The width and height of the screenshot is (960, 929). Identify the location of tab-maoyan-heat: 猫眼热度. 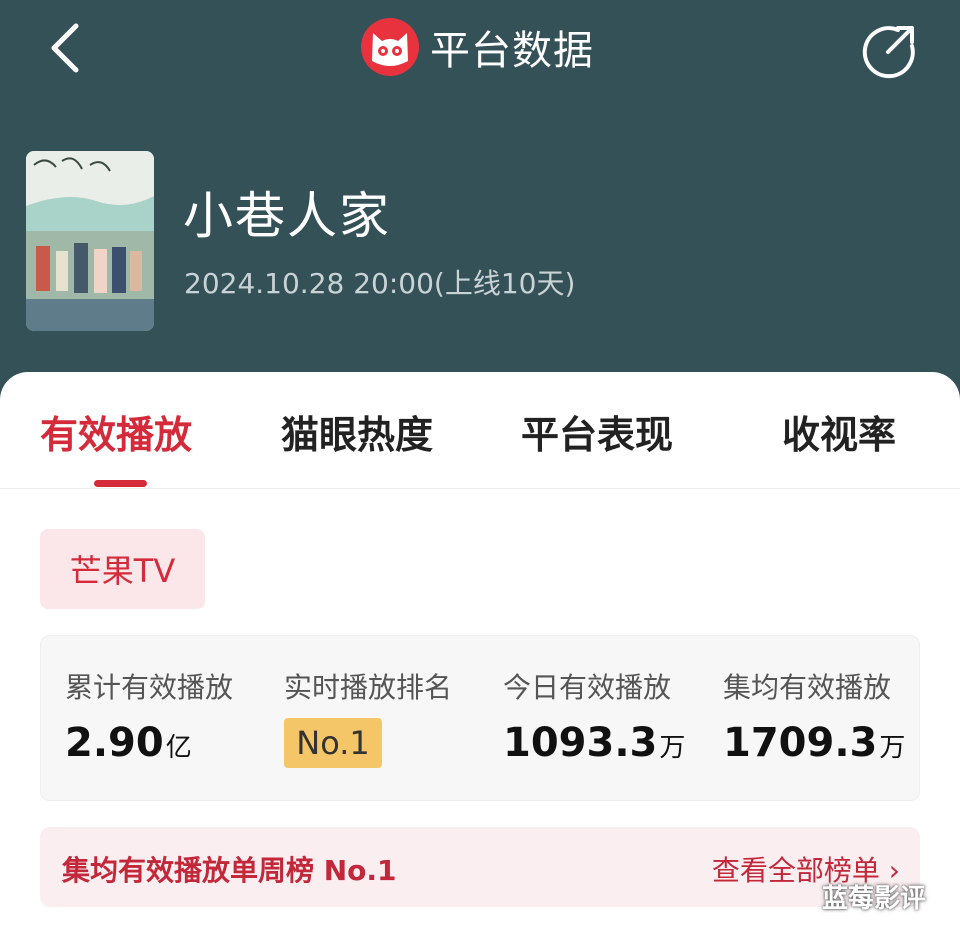
(357, 431).